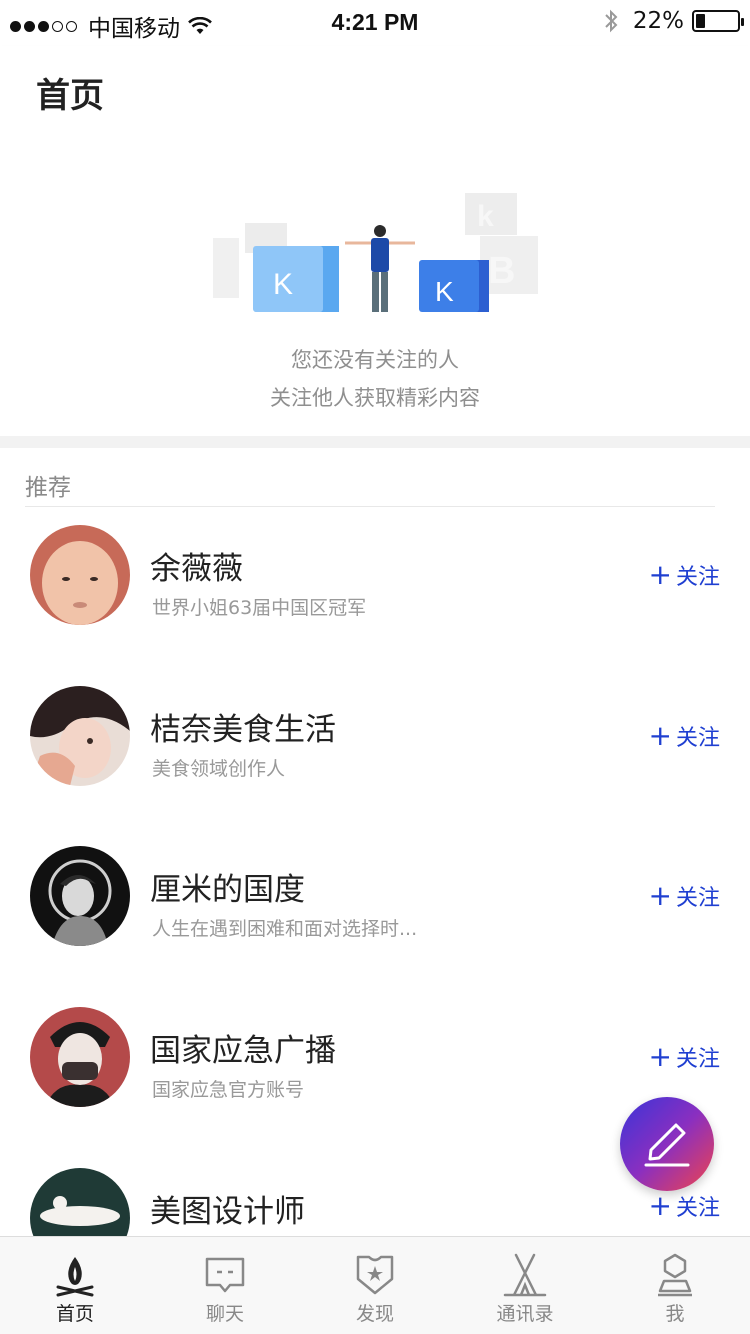 Image resolution: width=750 pixels, height=1334 pixels. I want to click on user-description: 美食领域创作人, so click(219, 769).